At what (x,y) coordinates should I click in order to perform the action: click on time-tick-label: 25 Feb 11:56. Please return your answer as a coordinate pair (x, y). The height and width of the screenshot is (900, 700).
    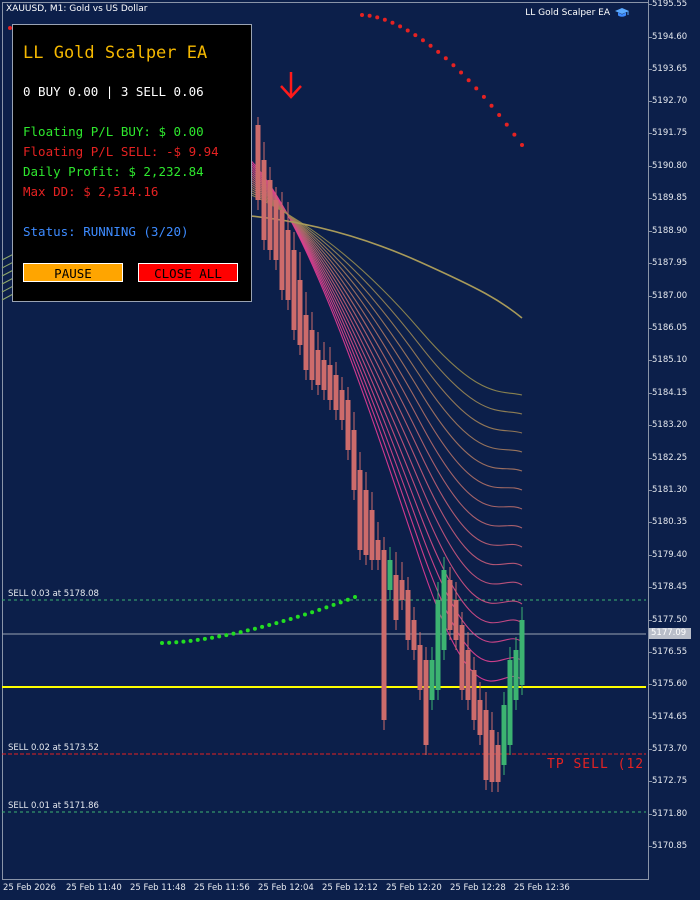
    Looking at the image, I should click on (222, 888).